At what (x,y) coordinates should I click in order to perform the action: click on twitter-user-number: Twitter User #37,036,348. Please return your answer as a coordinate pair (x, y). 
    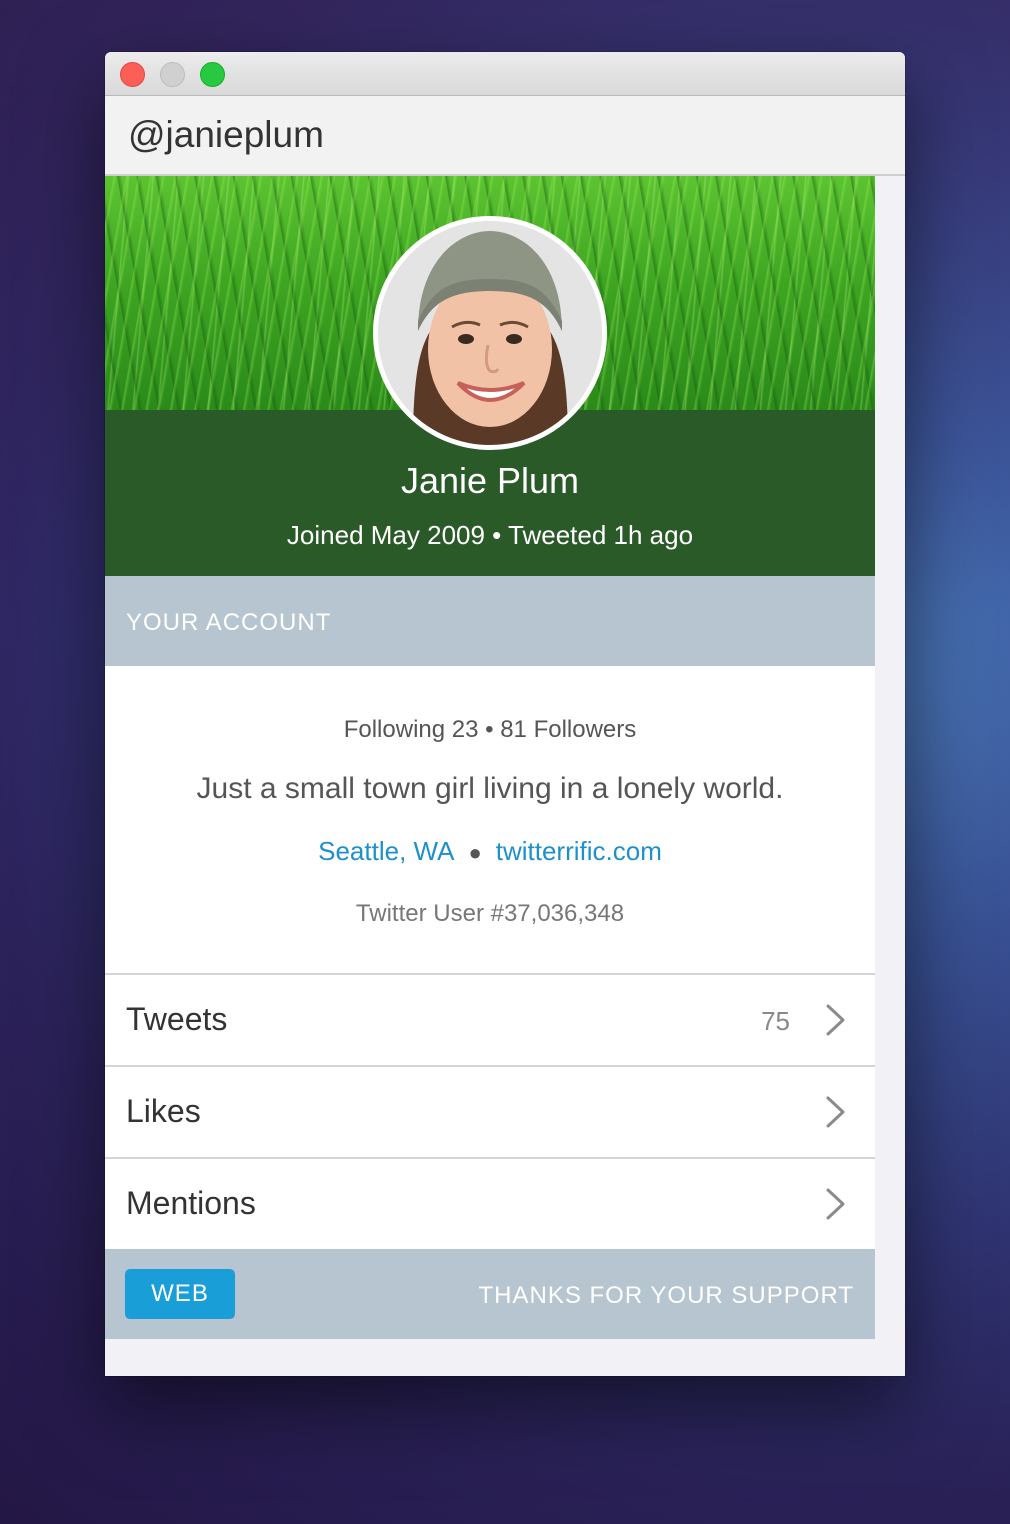
    Looking at the image, I should click on (490, 913).